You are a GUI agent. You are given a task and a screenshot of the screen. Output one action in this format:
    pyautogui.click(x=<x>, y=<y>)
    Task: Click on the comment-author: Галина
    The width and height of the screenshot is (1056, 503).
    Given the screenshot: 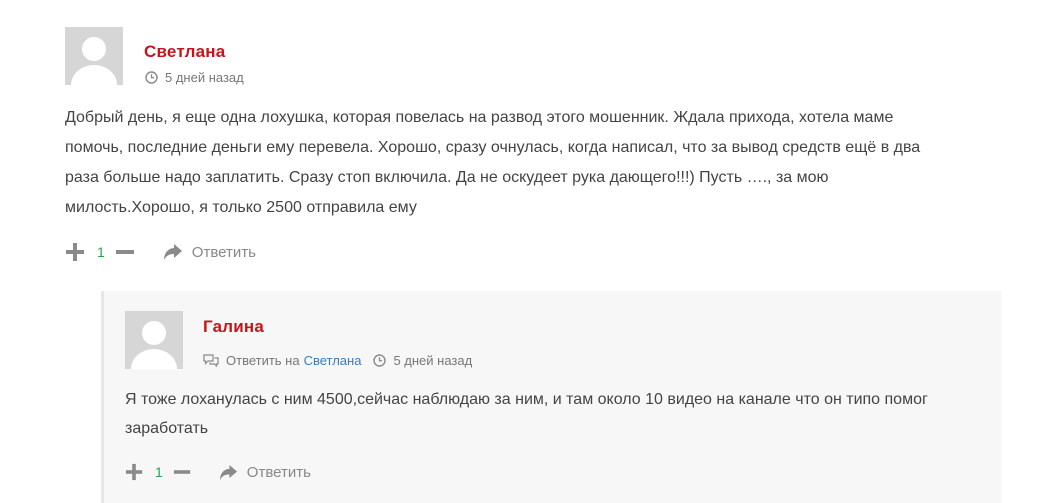 What is the action you would take?
    pyautogui.click(x=233, y=327)
    